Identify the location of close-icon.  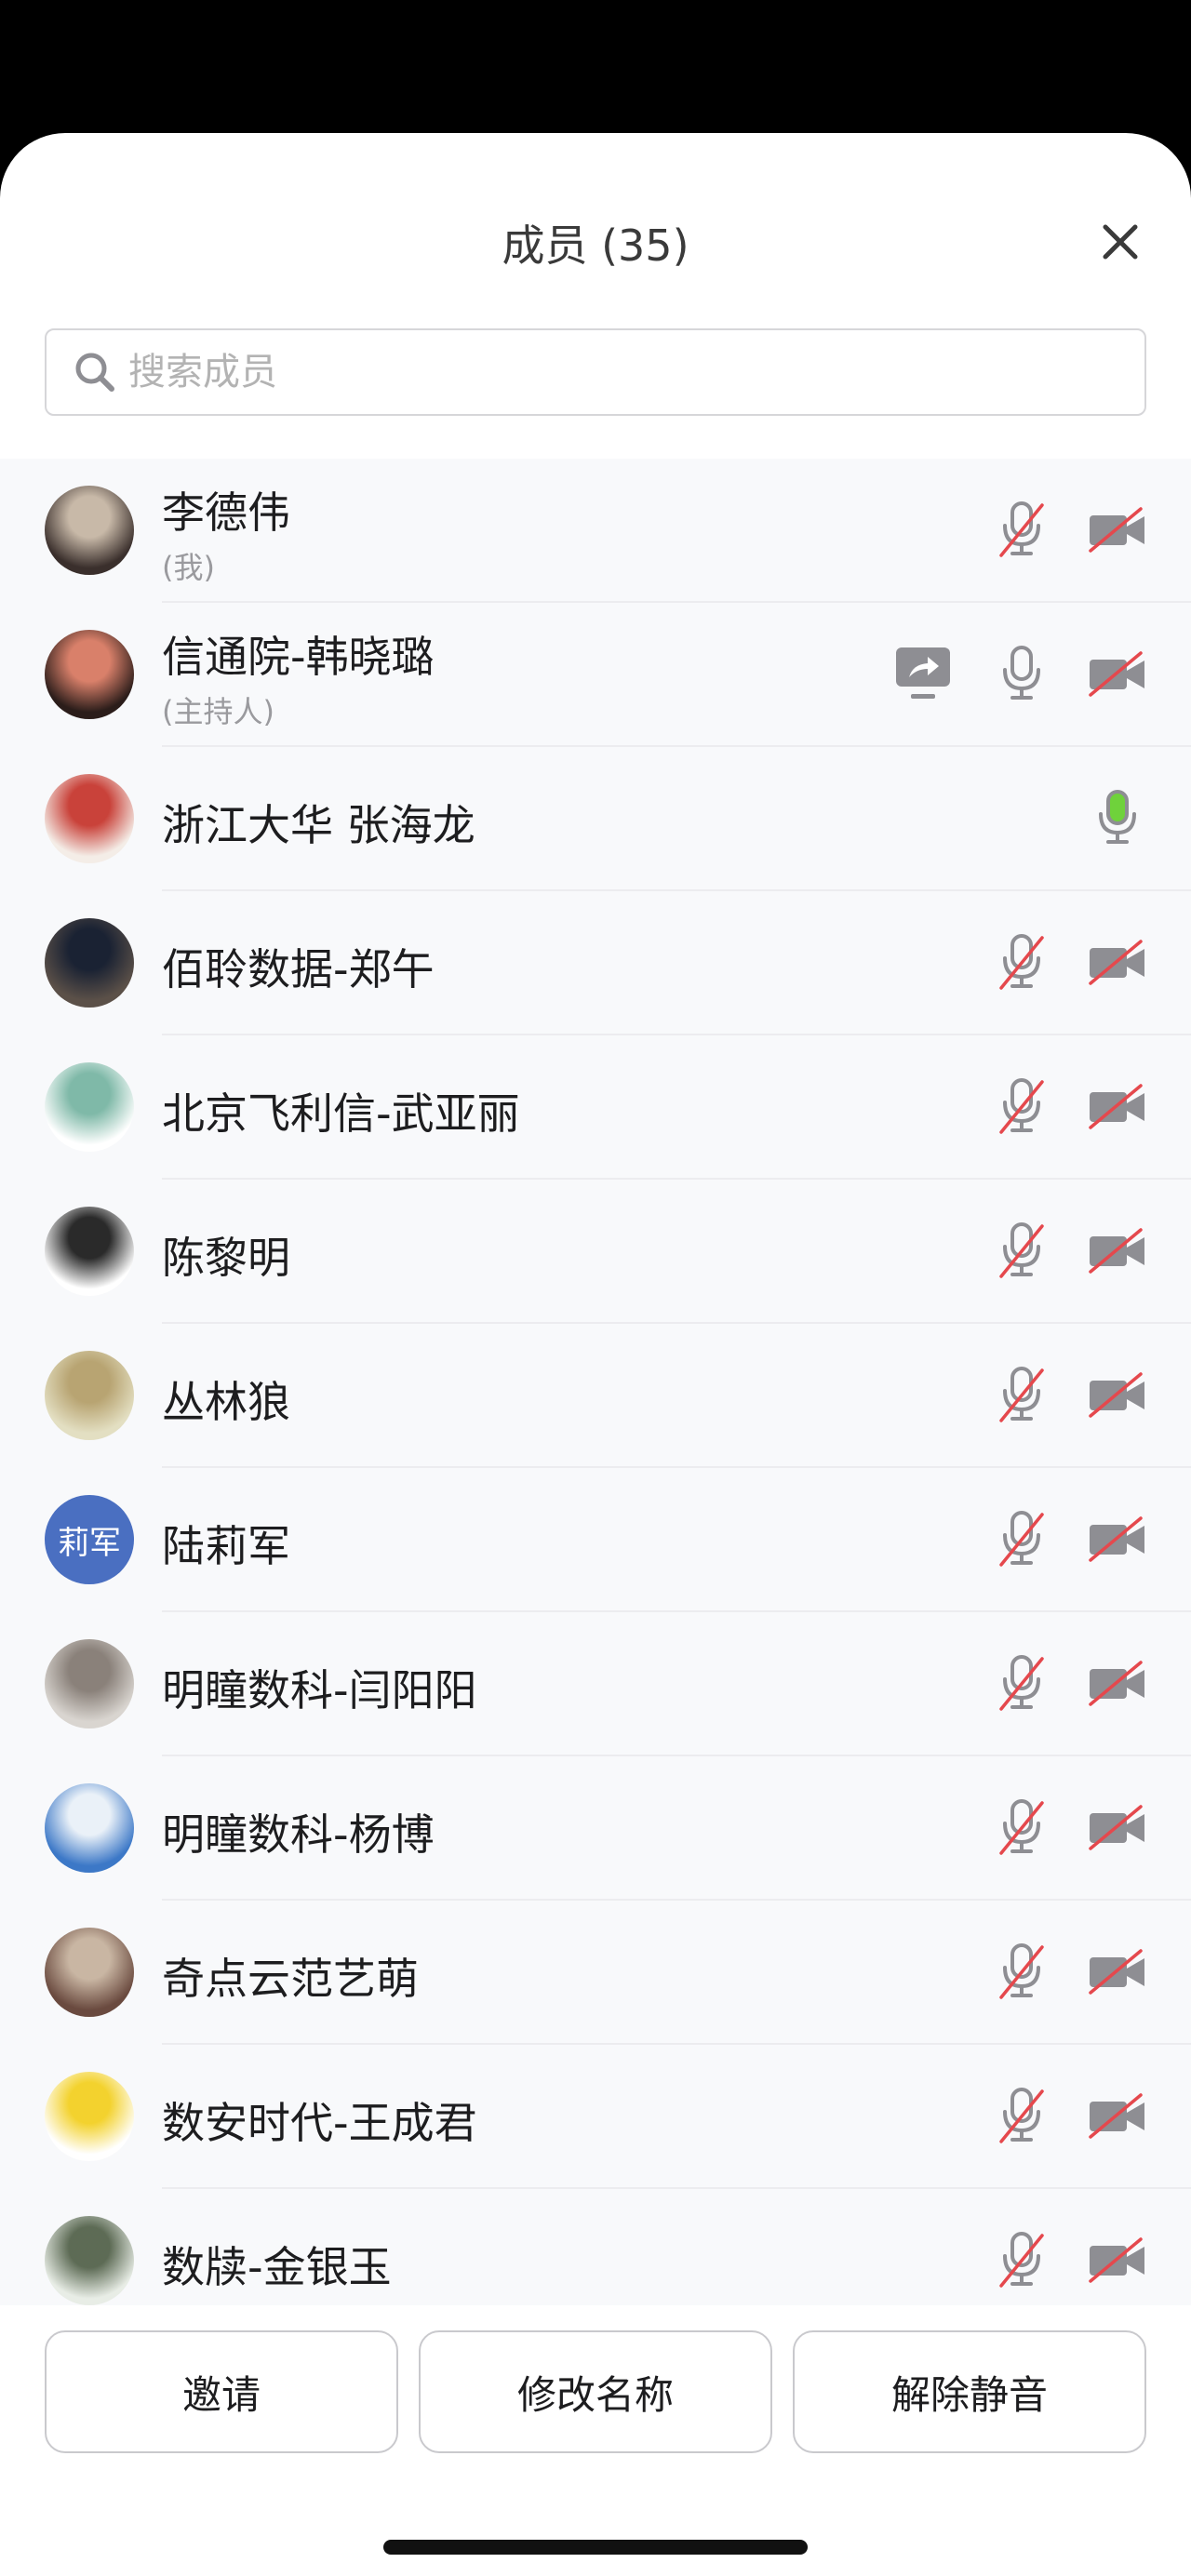
(1120, 242).